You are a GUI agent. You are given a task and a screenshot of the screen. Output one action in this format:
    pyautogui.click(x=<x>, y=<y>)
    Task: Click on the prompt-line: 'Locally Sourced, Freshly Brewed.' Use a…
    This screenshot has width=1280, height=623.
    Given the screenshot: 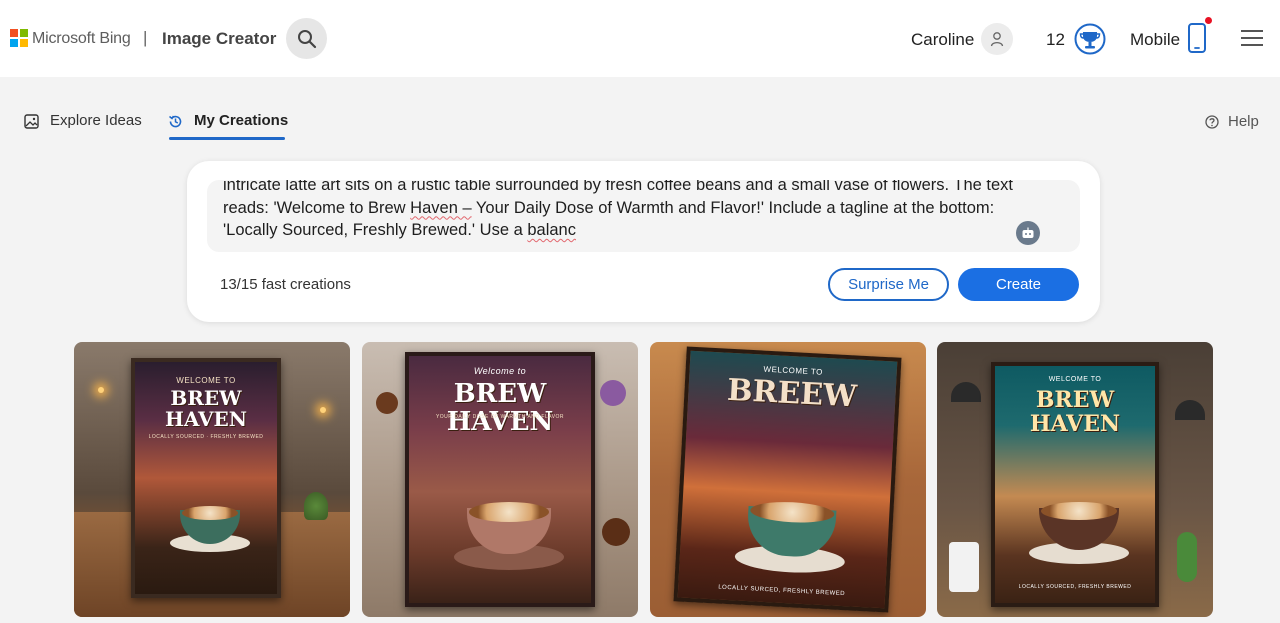 What is the action you would take?
    pyautogui.click(x=623, y=230)
    